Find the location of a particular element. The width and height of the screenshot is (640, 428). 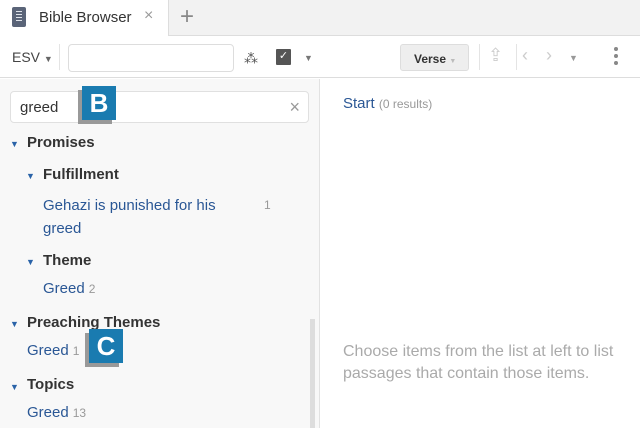

version-dropdown: ESV ▼ is located at coordinates (32, 57).